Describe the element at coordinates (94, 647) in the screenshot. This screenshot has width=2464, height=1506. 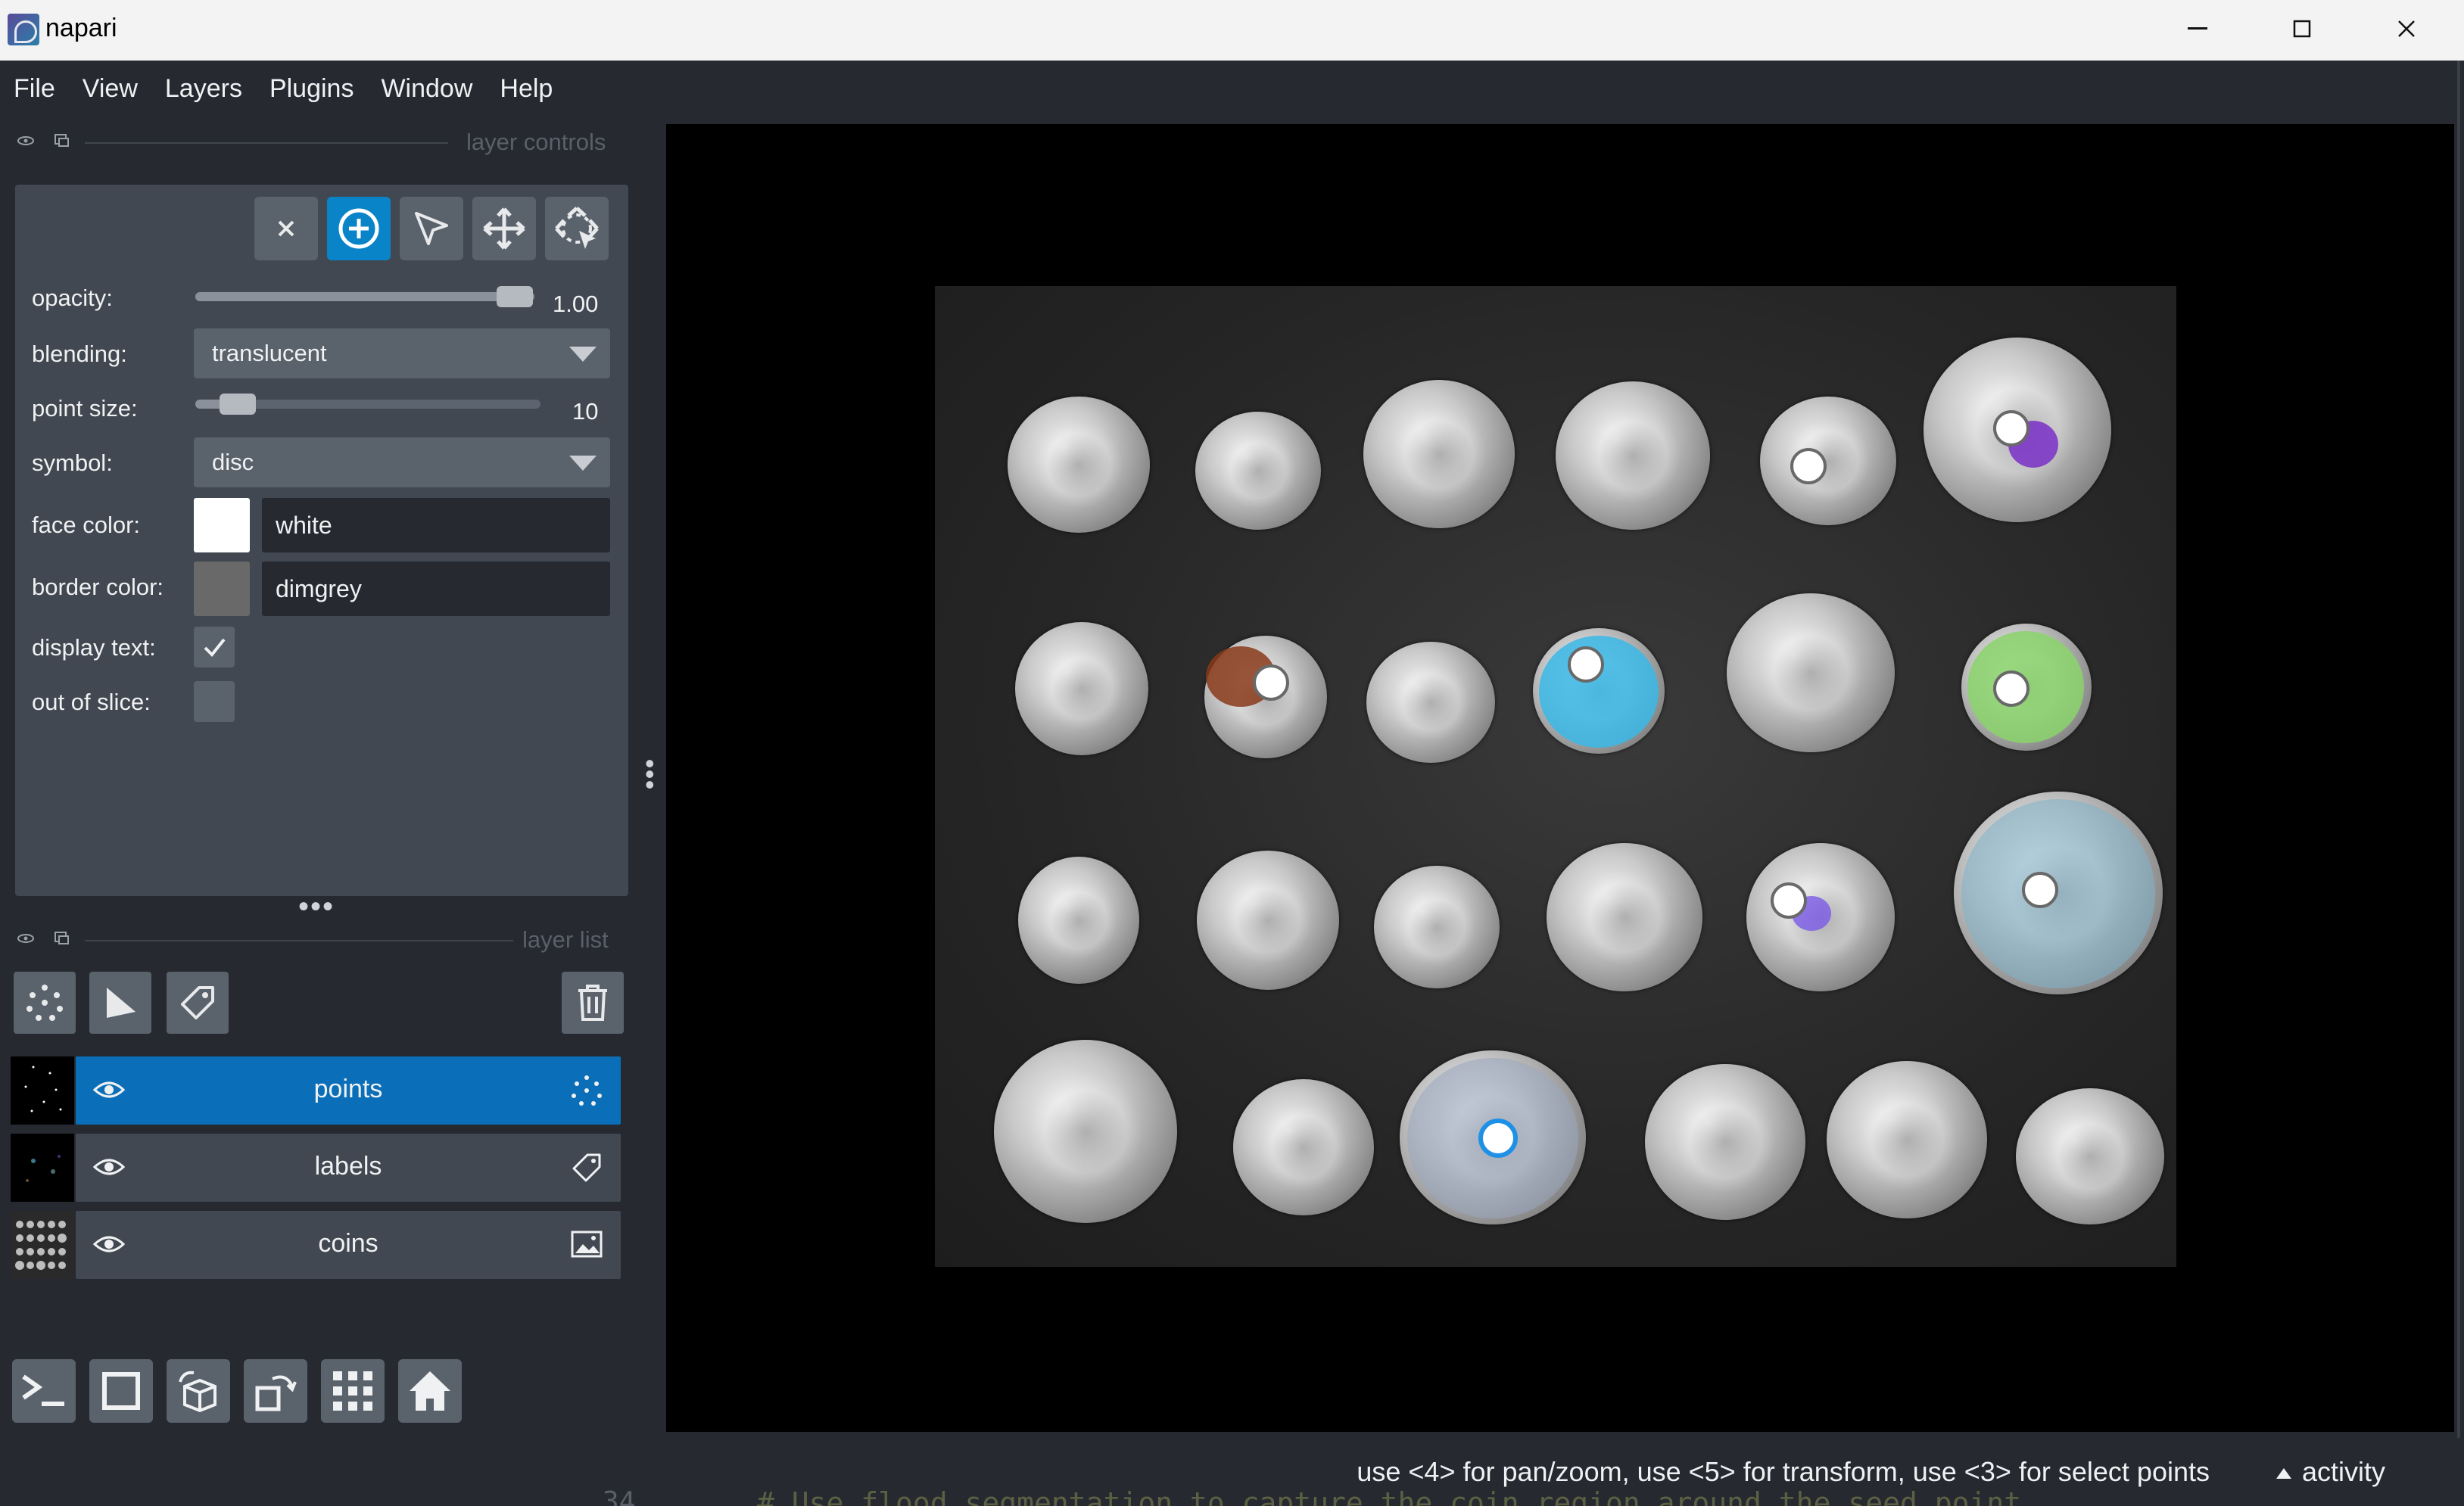
I see `display-text-label: display text:` at that location.